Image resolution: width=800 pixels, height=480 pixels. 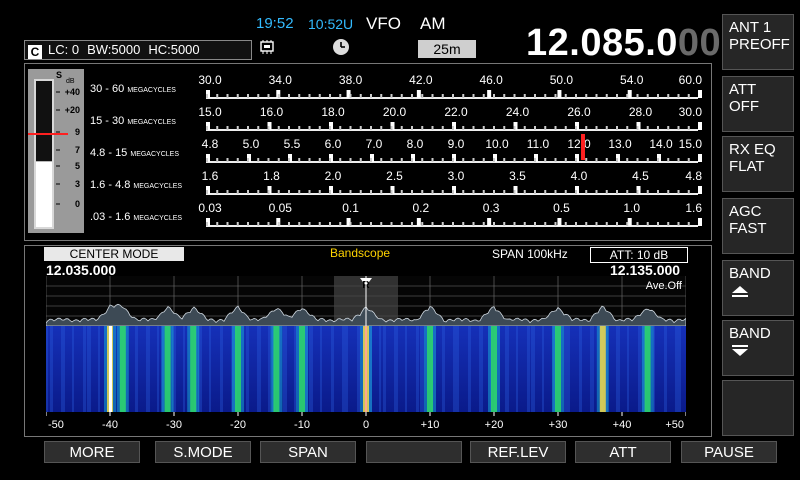 I want to click on blank-side-button, so click(x=758, y=408).